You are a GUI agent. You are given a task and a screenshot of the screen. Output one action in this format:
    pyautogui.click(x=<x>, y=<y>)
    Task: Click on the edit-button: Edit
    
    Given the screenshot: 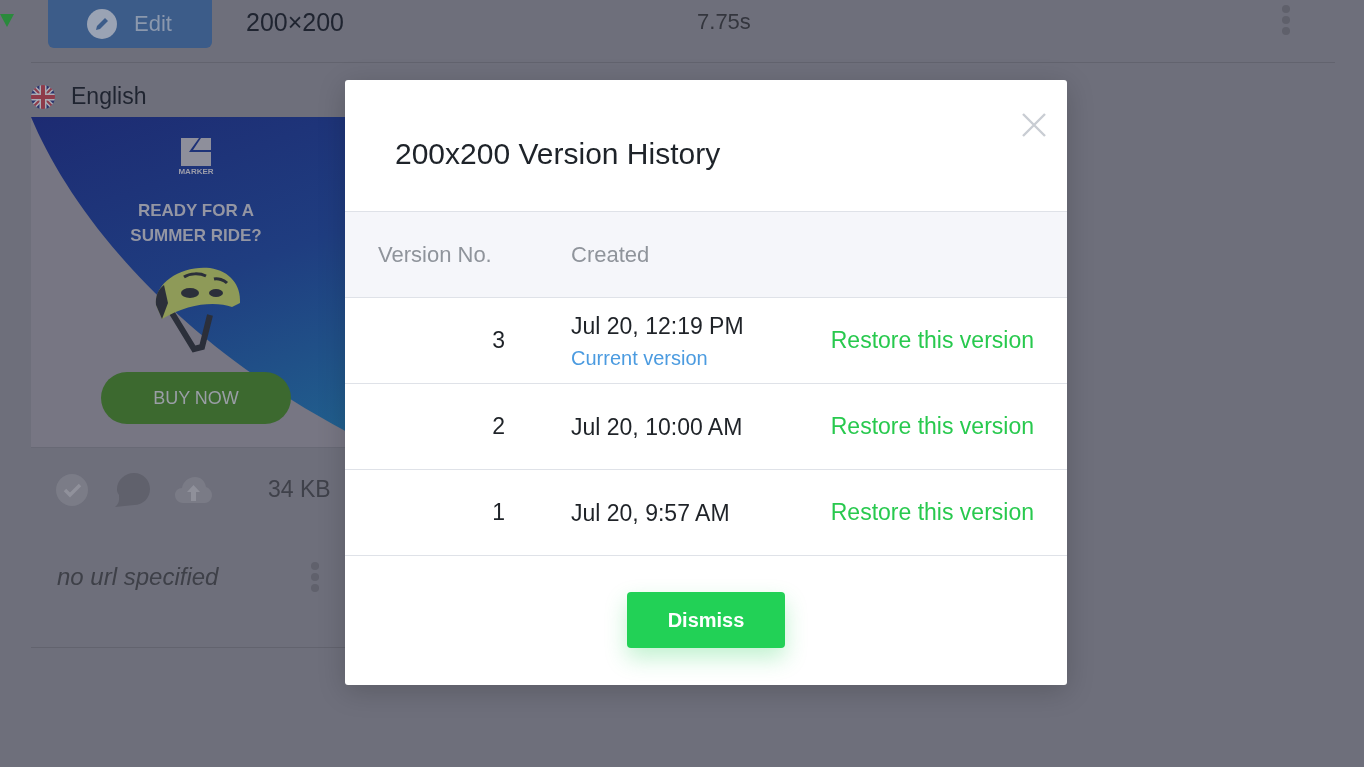 What is the action you would take?
    pyautogui.click(x=130, y=24)
    